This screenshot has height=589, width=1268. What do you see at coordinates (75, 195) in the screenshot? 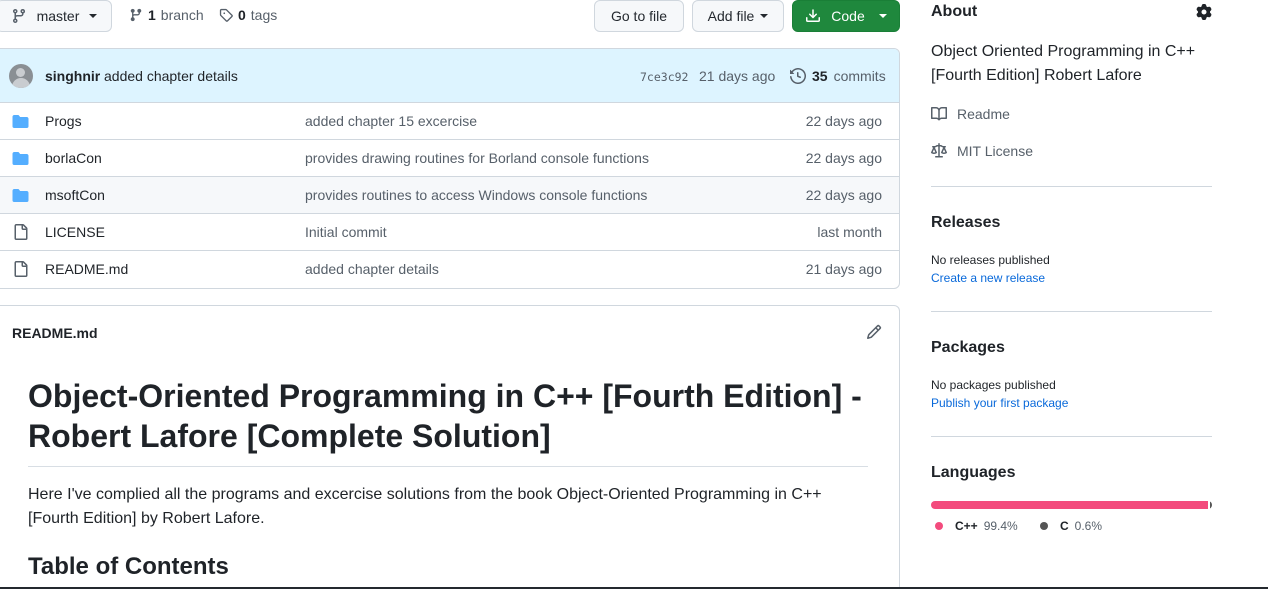
I see `file-name-link: msoftCon` at bounding box center [75, 195].